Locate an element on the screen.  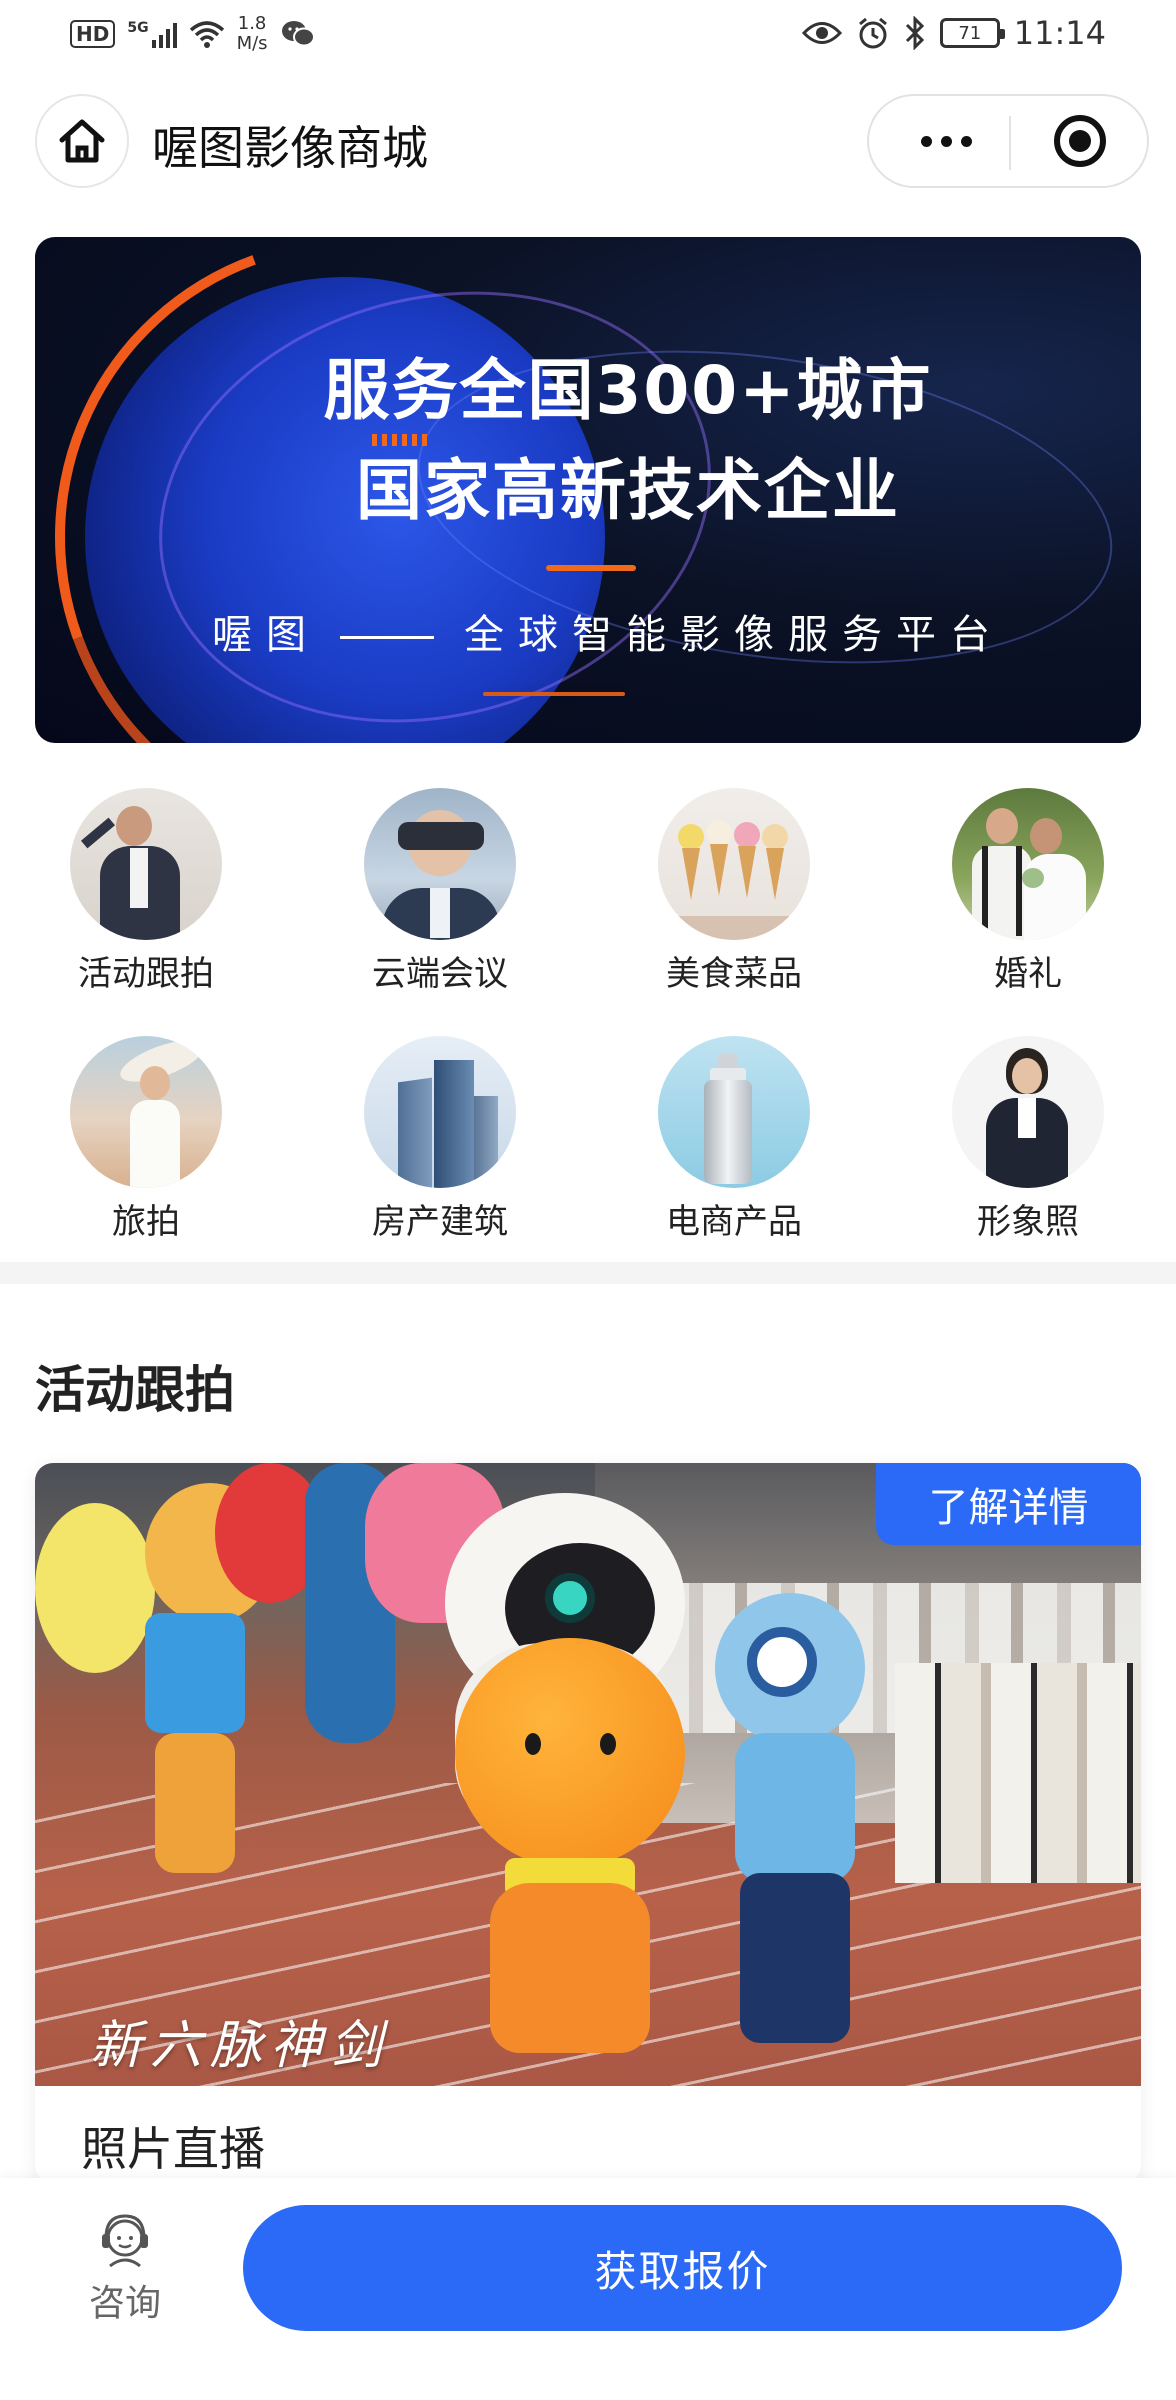
category-label: 形象照 is located at coordinates (1028, 1222).